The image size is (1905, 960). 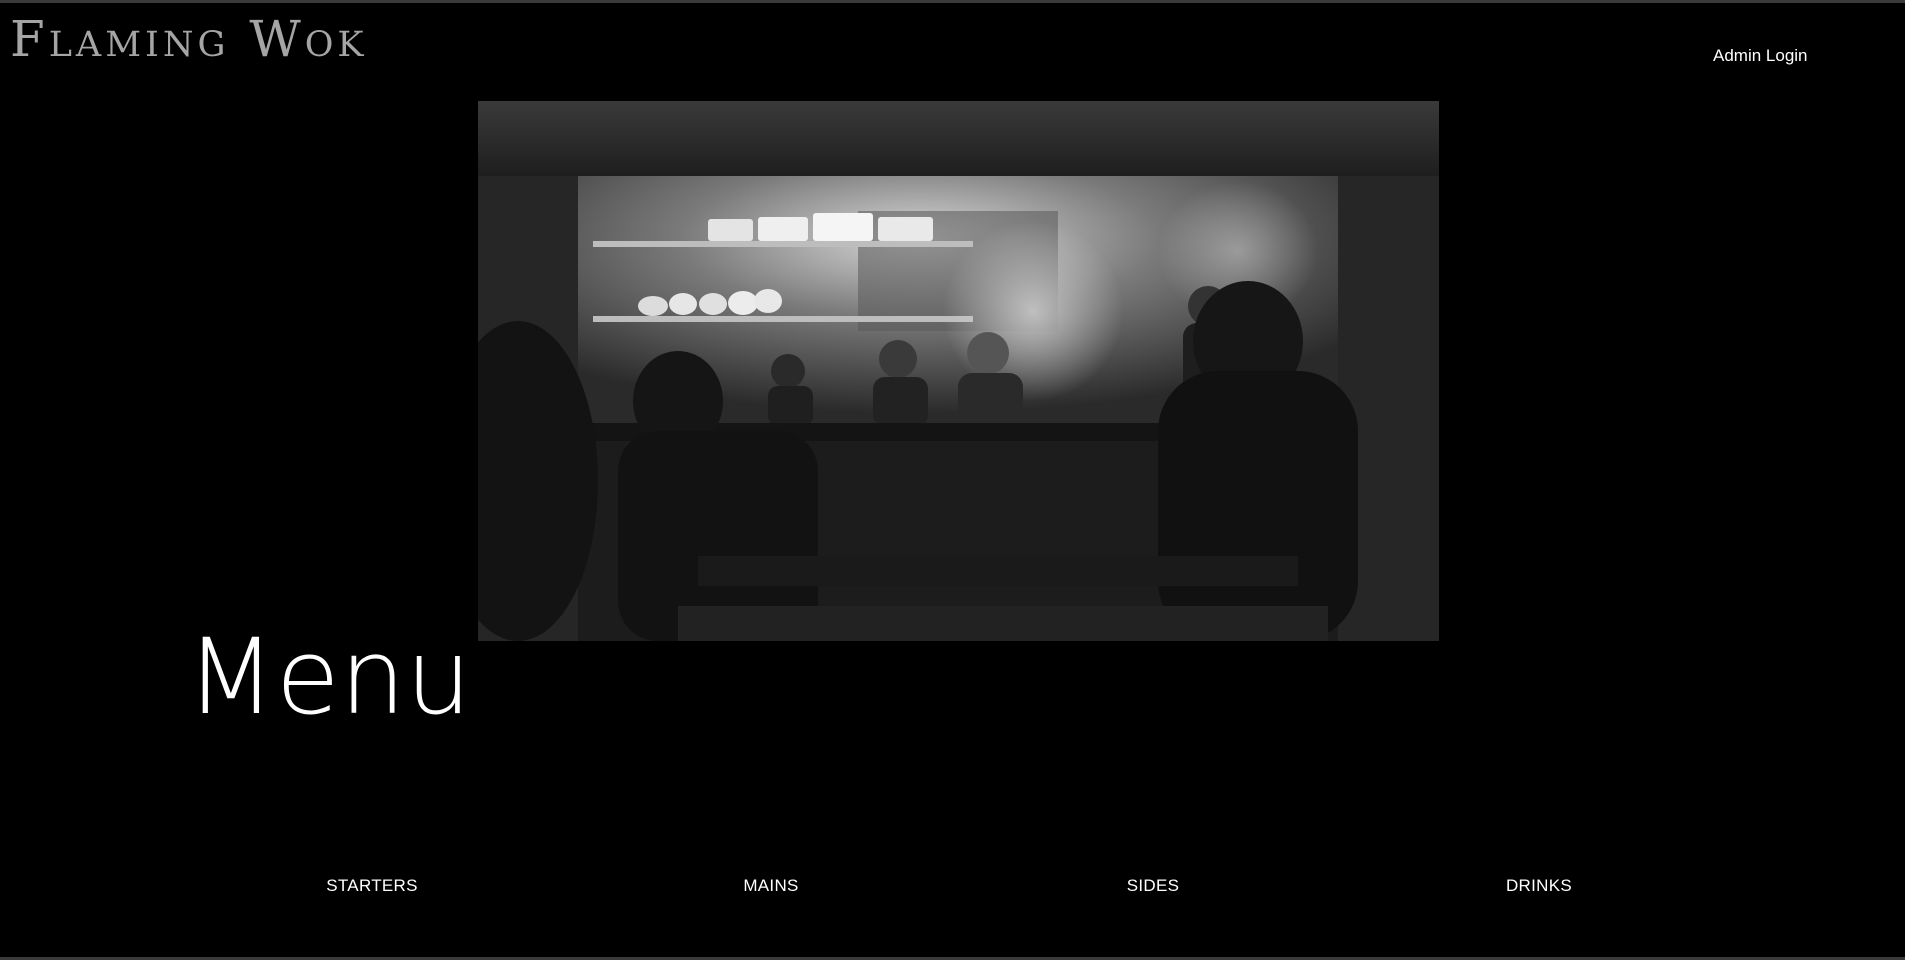 What do you see at coordinates (329, 677) in the screenshot?
I see `page-title: Menu` at bounding box center [329, 677].